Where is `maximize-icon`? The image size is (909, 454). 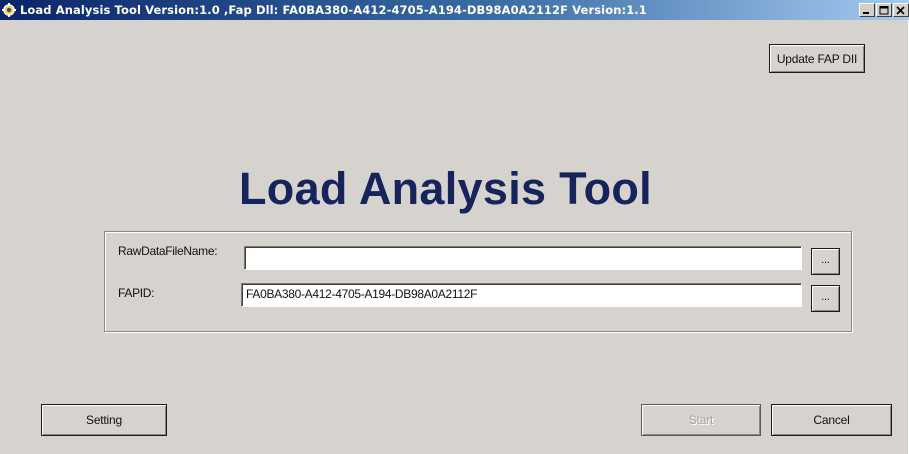 maximize-icon is located at coordinates (884, 10).